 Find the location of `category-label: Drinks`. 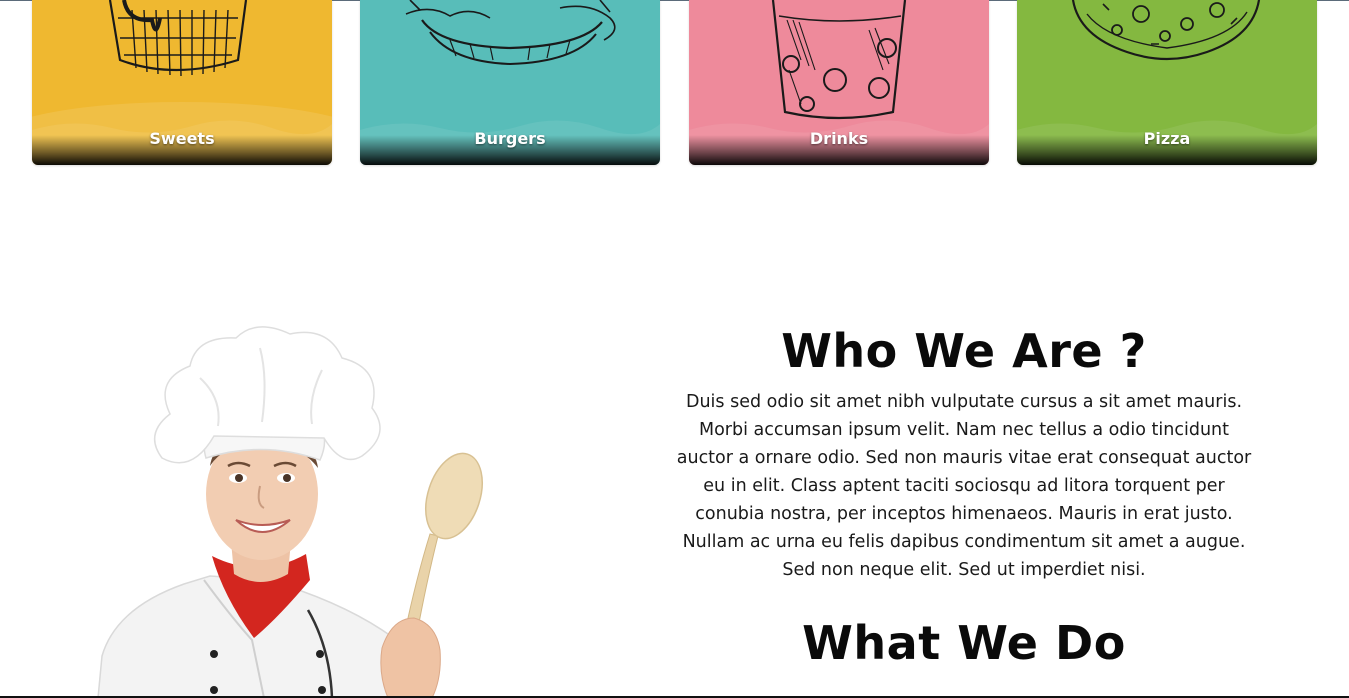

category-label: Drinks is located at coordinates (839, 138).